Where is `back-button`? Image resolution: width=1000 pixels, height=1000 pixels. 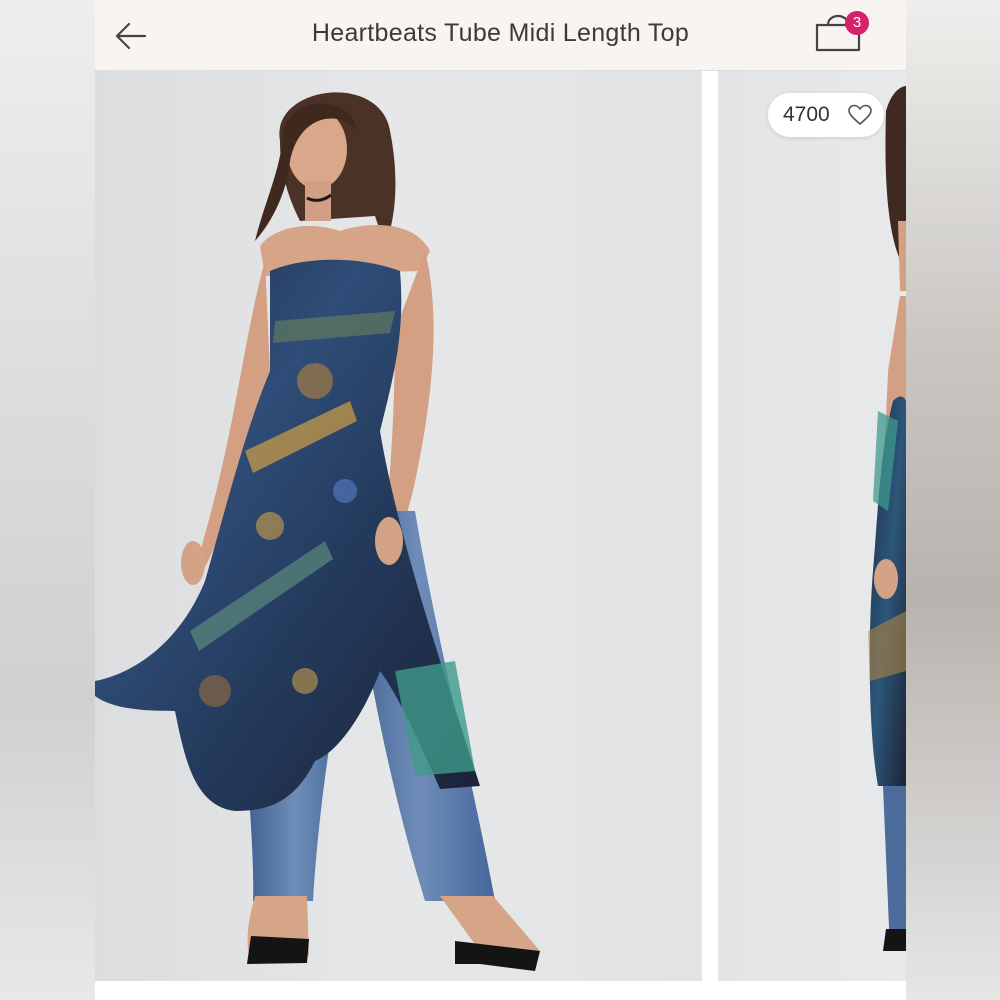 back-button is located at coordinates (131, 36).